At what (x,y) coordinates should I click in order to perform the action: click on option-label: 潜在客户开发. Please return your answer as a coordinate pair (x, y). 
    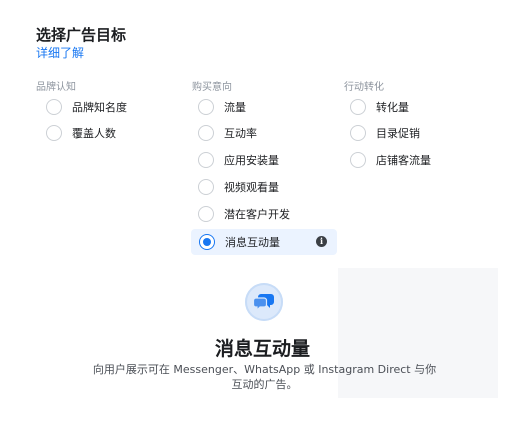
    Looking at the image, I should click on (257, 214).